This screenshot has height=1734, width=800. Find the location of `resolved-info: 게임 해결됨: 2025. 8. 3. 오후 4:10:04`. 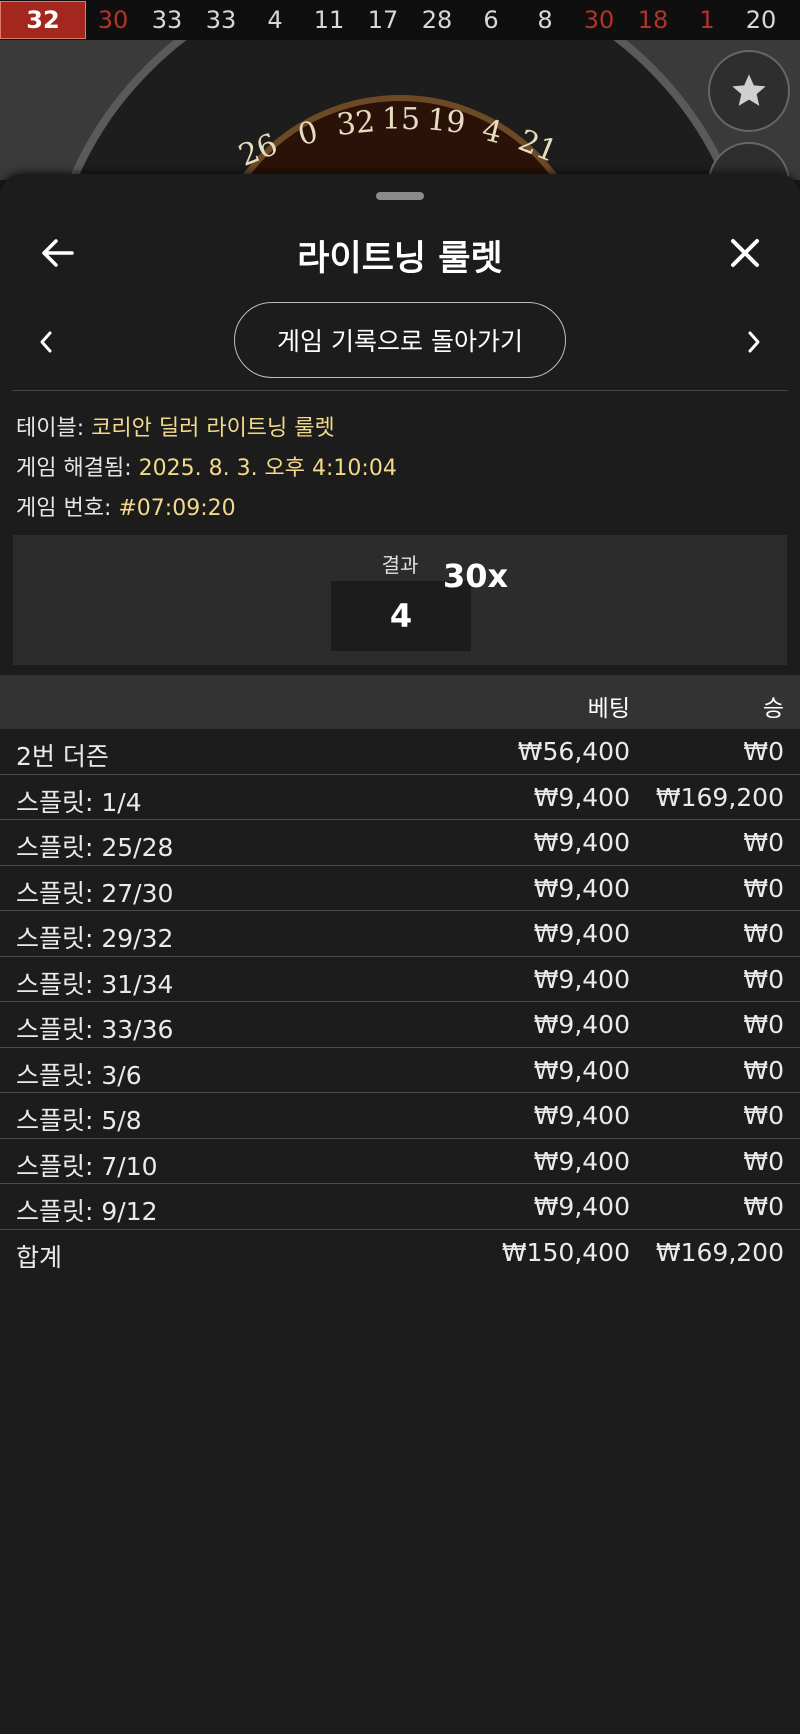

resolved-info: 게임 해결됨: 2025. 8. 3. 오후 4:10:04 is located at coordinates (206, 466).